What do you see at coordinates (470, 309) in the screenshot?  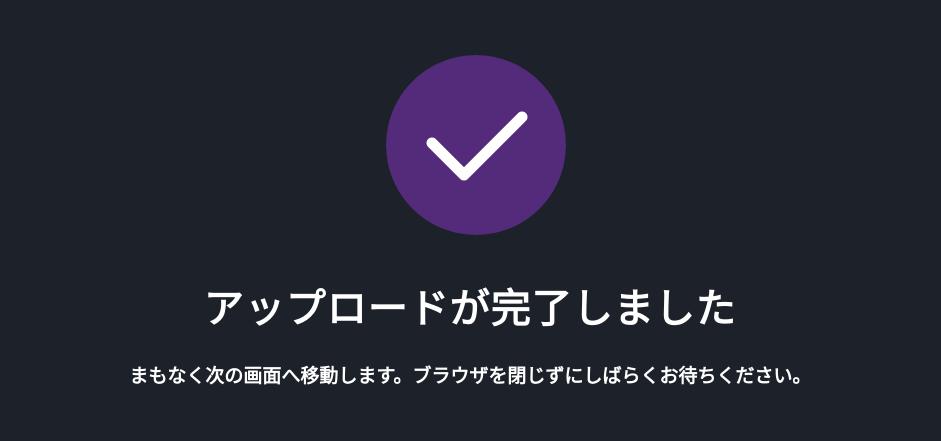 I see `upload-complete-title: アップロードが完了しました` at bounding box center [470, 309].